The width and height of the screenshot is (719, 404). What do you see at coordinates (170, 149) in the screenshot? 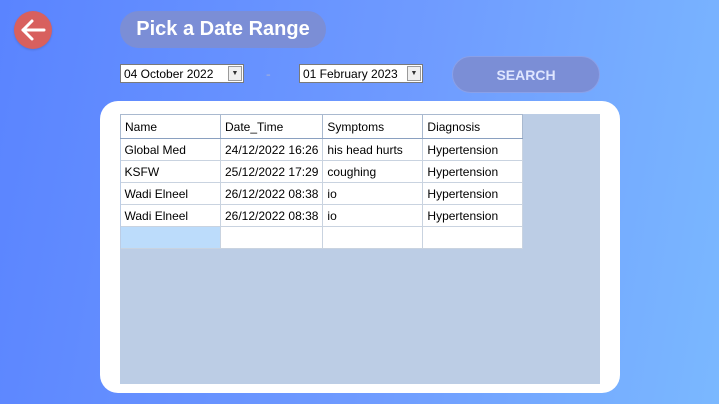
I see `cell-name: Global Med` at bounding box center [170, 149].